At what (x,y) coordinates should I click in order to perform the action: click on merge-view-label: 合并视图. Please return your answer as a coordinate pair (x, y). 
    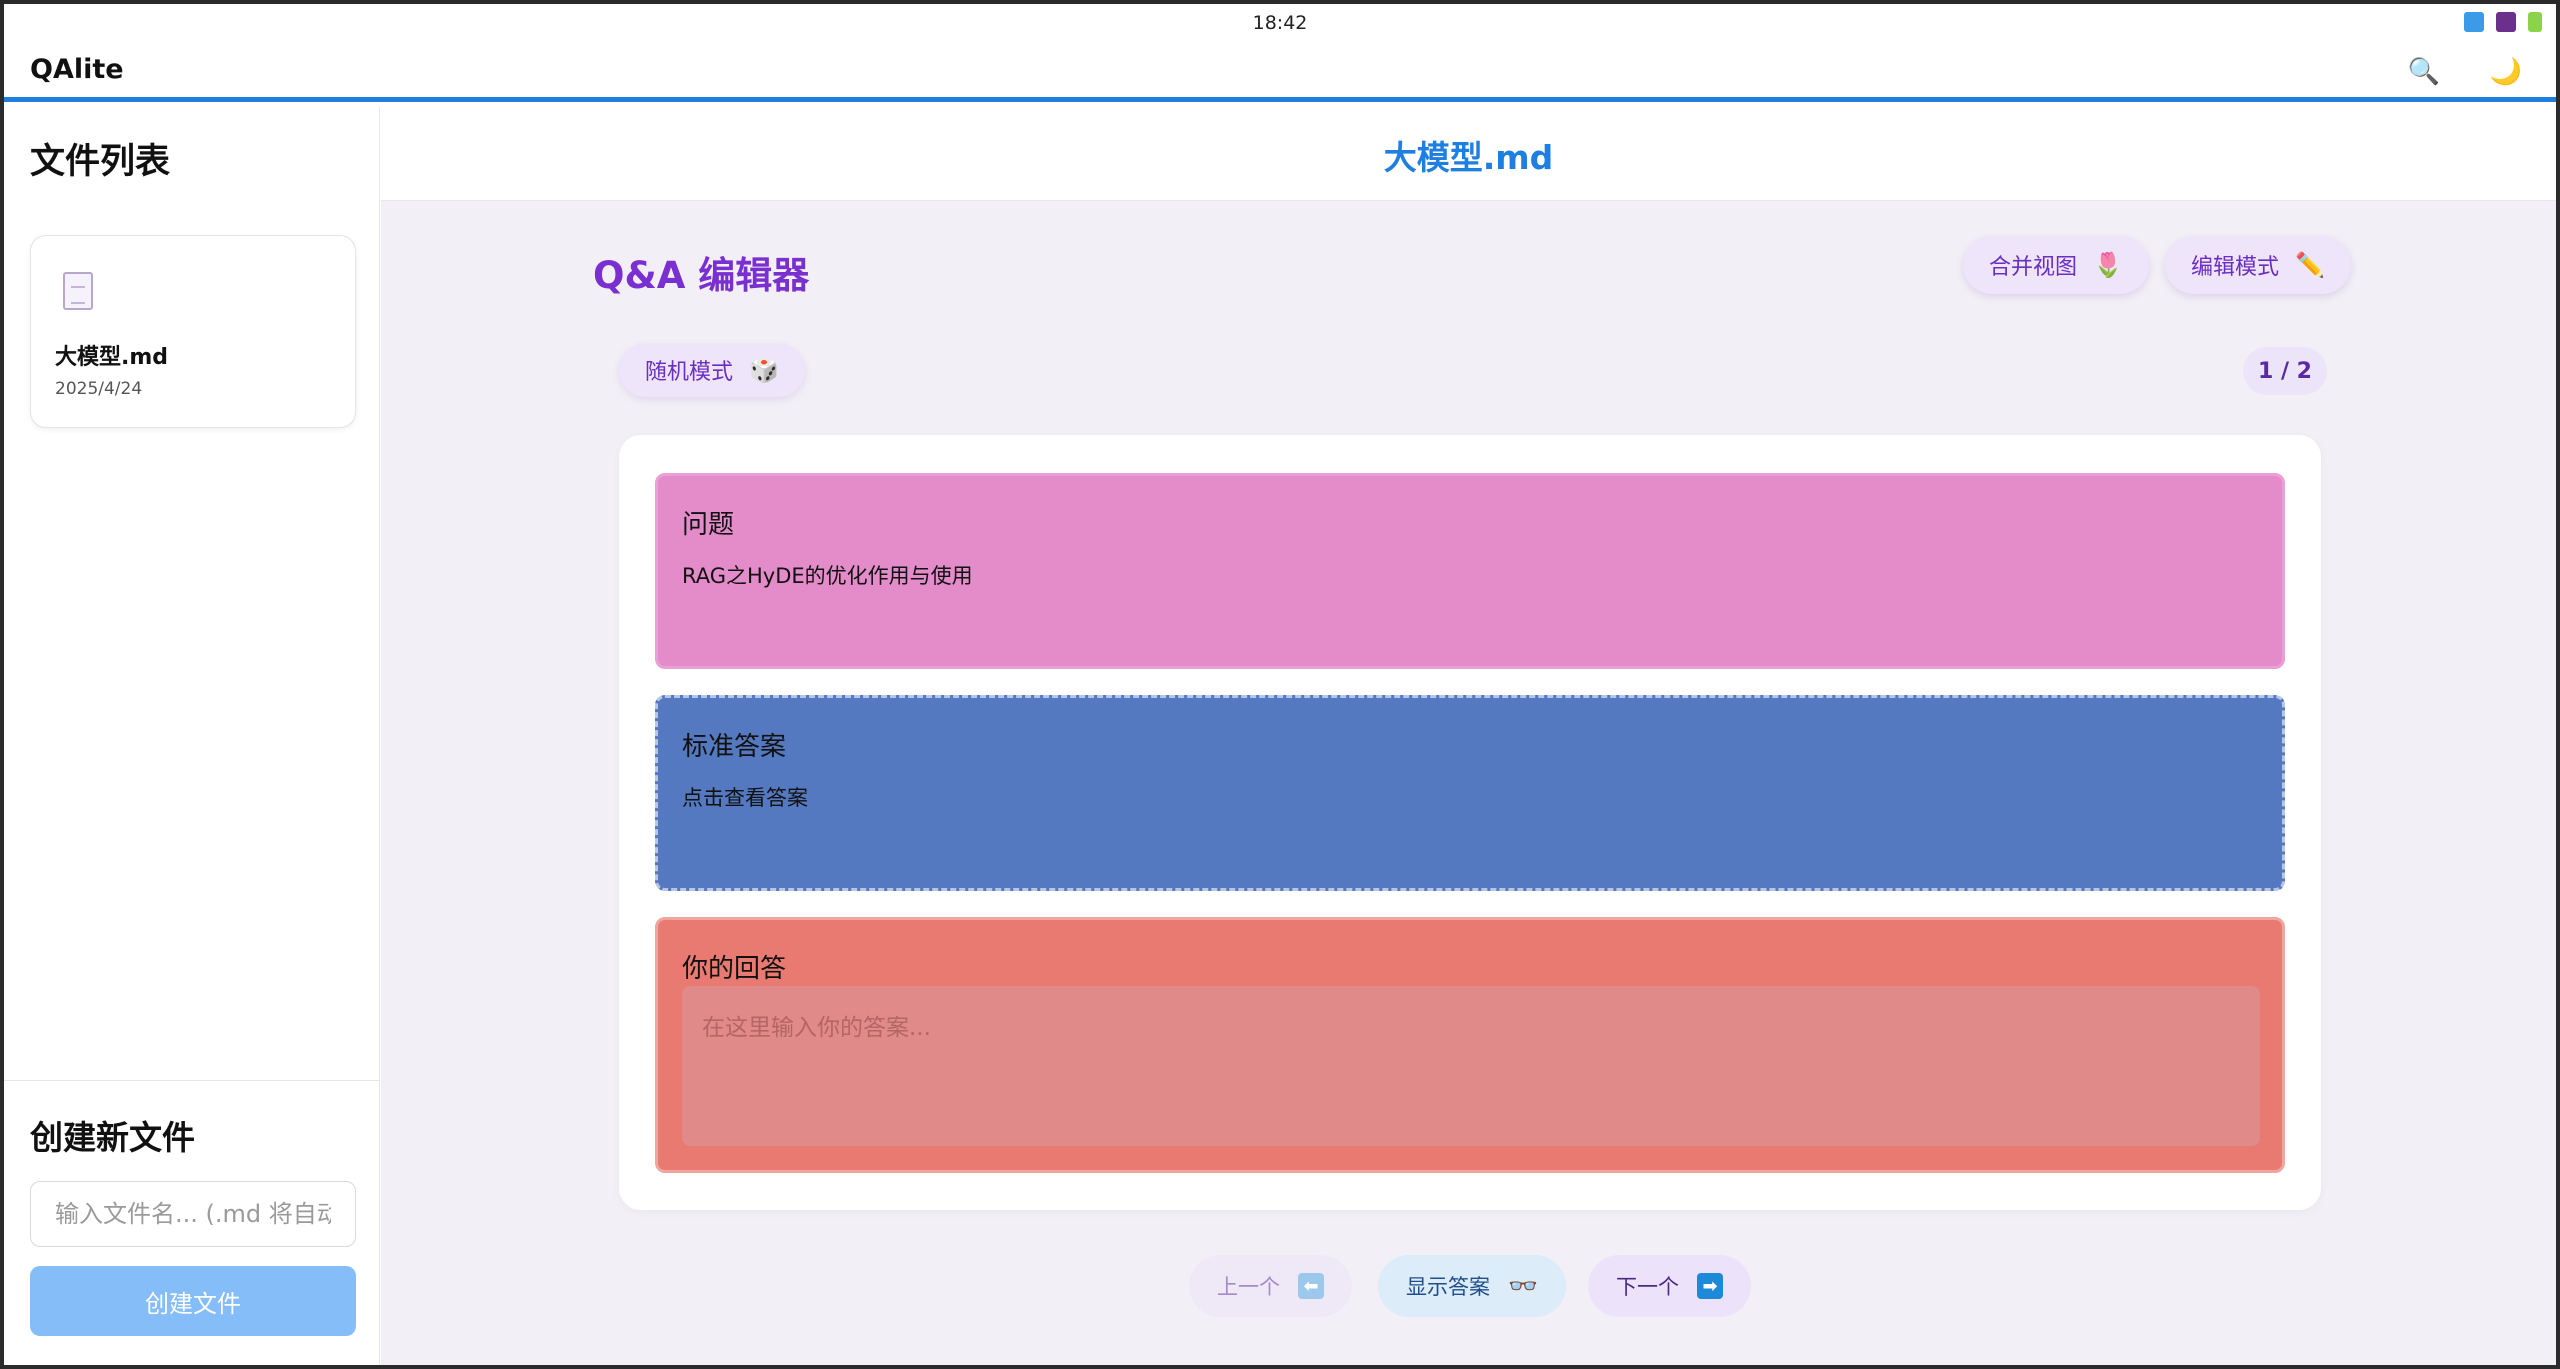
    Looking at the image, I should click on (2033, 267).